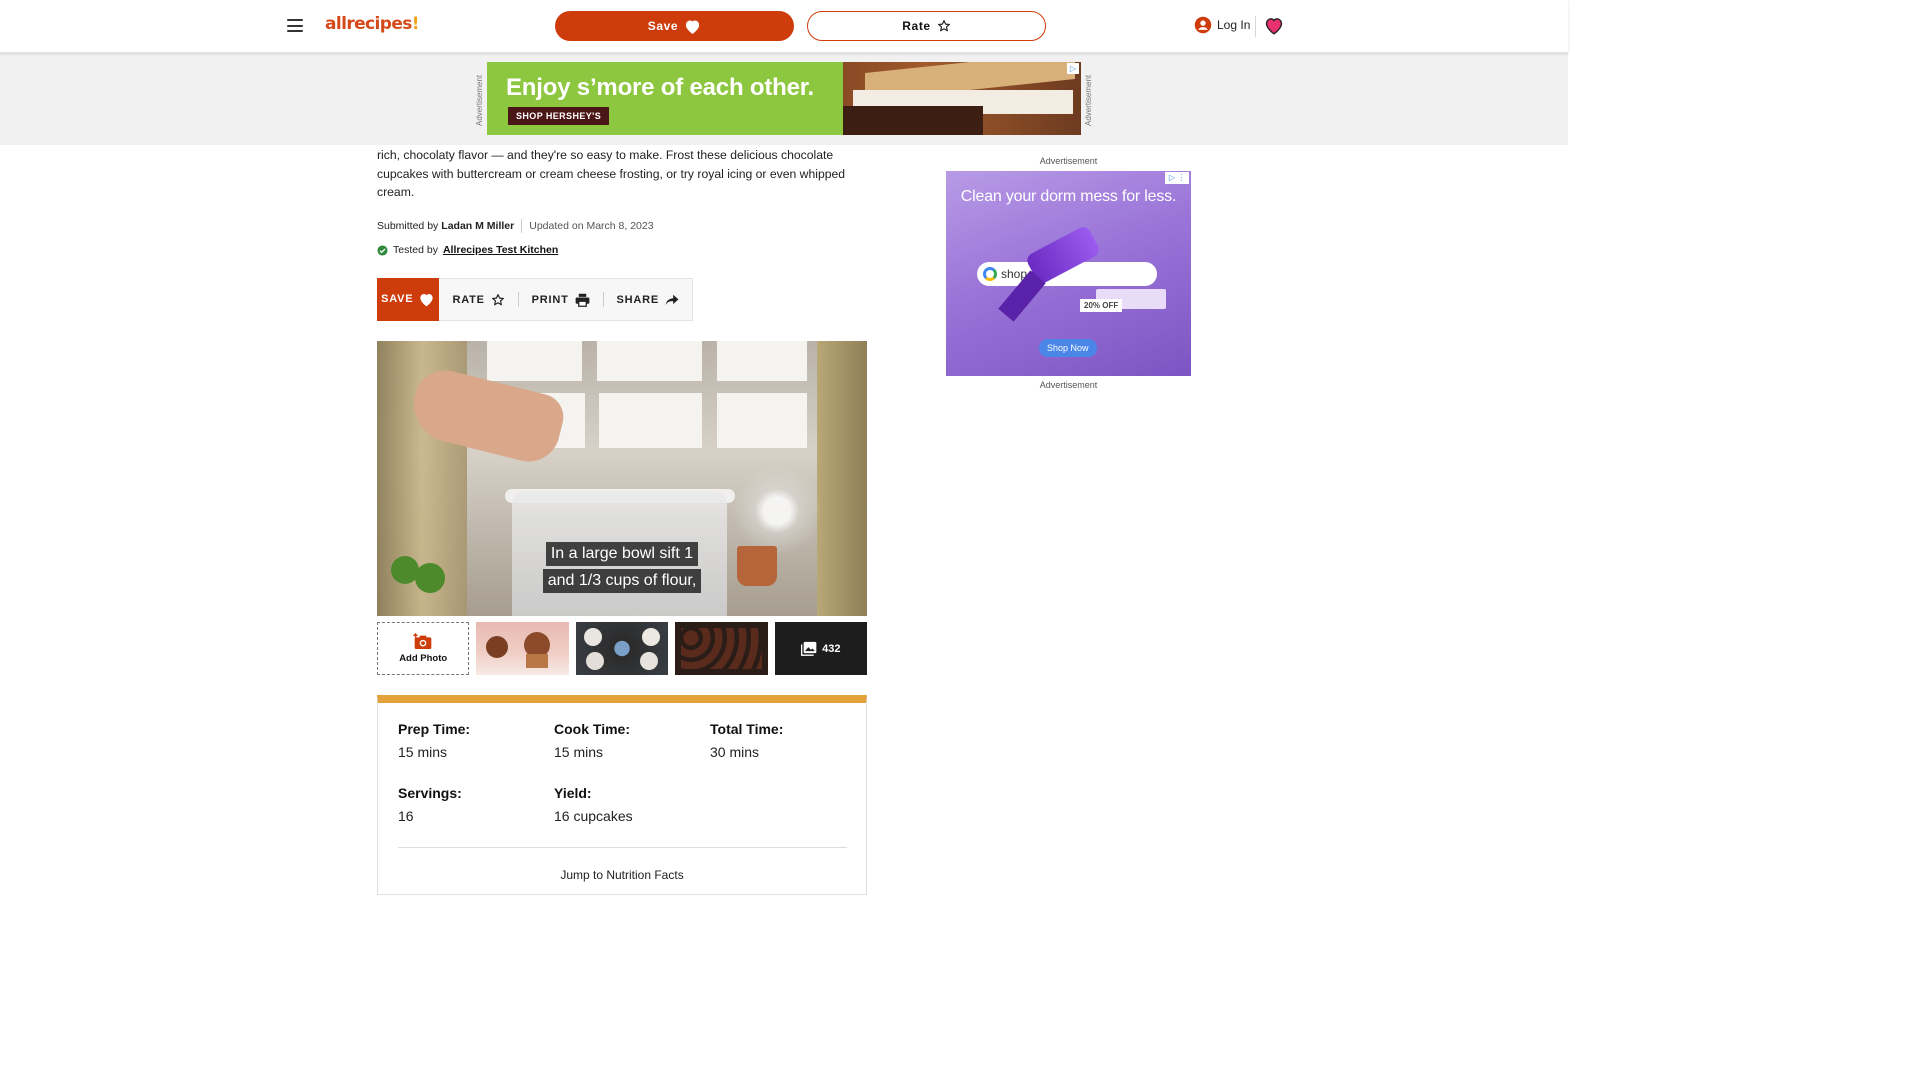  What do you see at coordinates (746, 740) in the screenshot?
I see `total-time: Total Time: 30 mins` at bounding box center [746, 740].